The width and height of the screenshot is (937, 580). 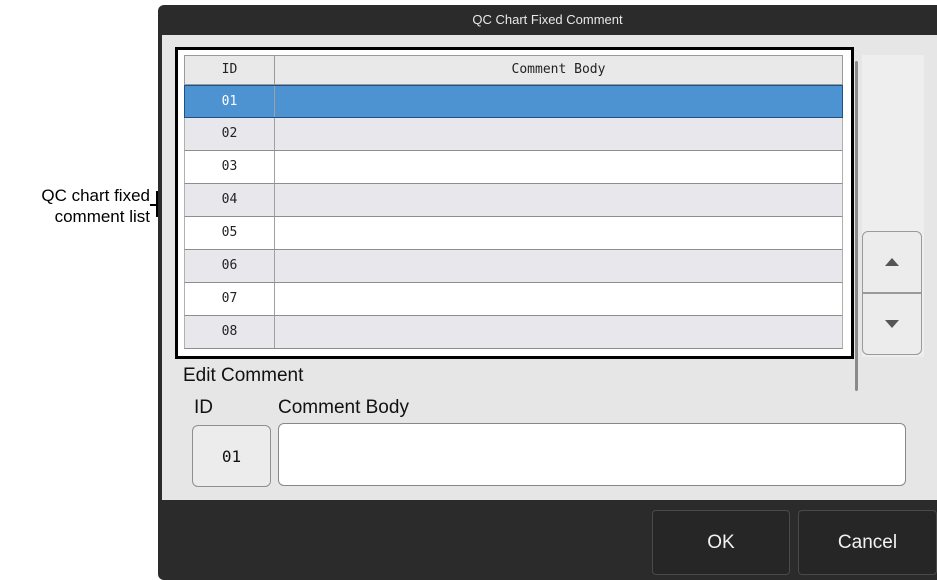 I want to click on table-row: 02, so click(x=513, y=134).